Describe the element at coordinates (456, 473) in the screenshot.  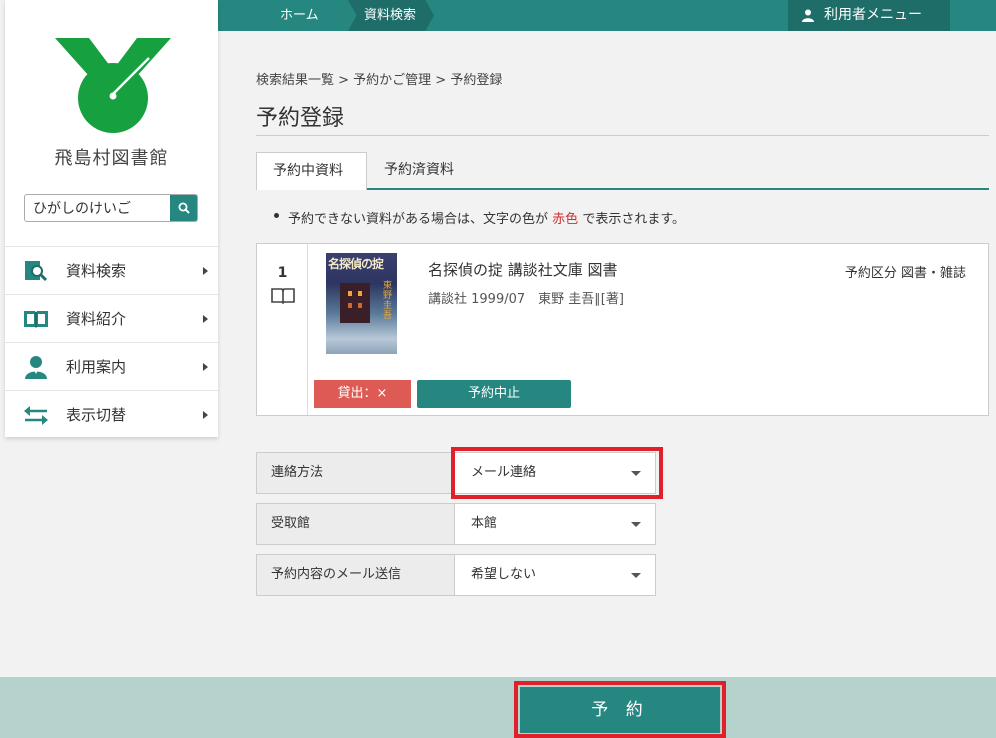
I see `contact-method-row: 連絡方法 メール連絡` at that location.